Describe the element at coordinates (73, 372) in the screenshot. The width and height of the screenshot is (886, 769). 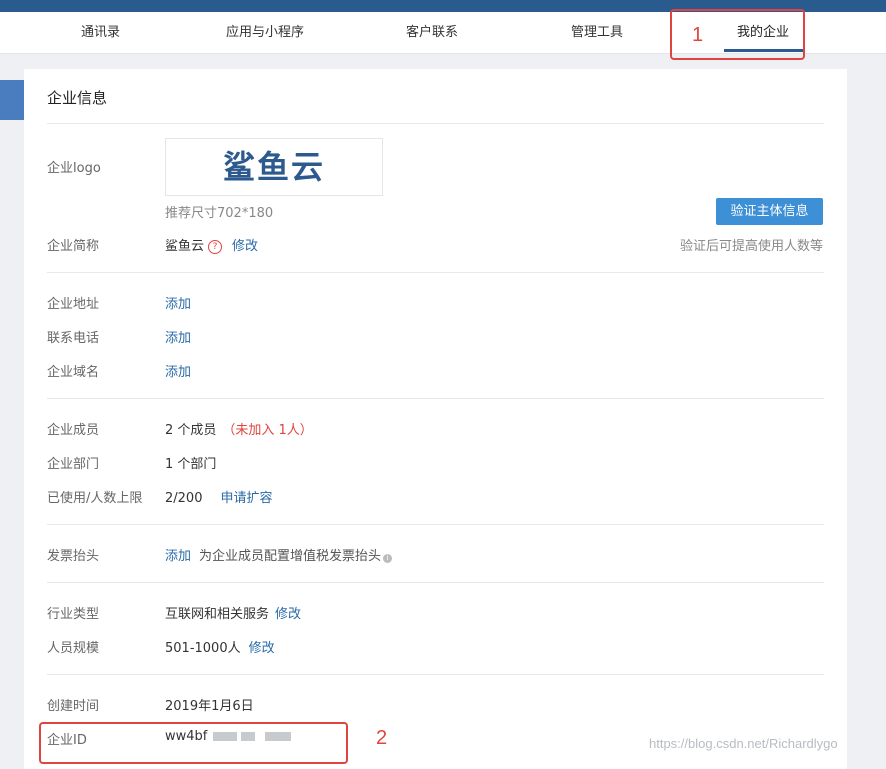
I see `domain-label: 企业域名` at that location.